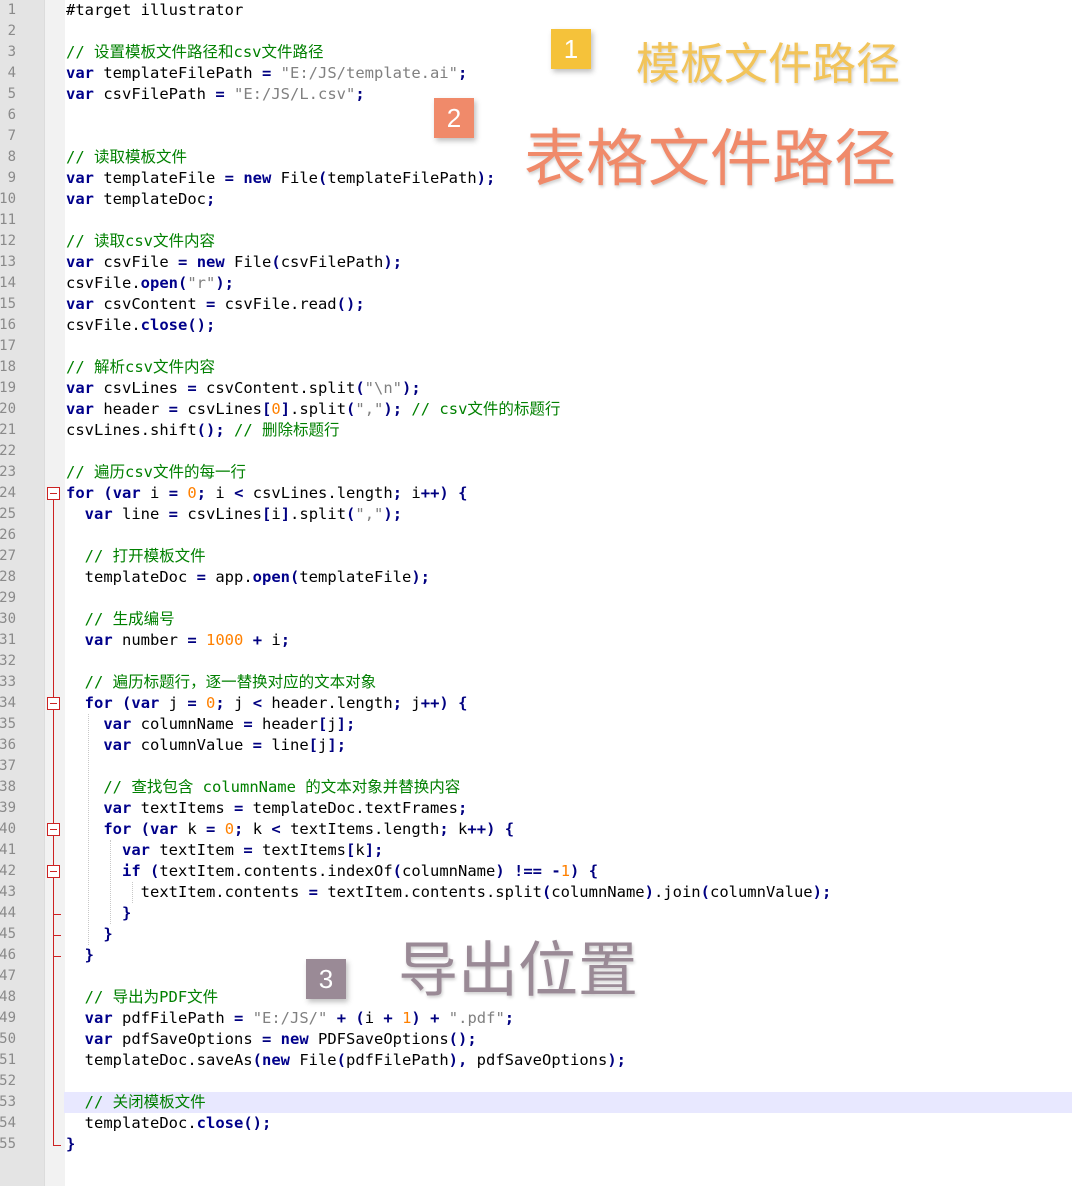 The image size is (1072, 1186). I want to click on line-number: 51, so click(8, 1060).